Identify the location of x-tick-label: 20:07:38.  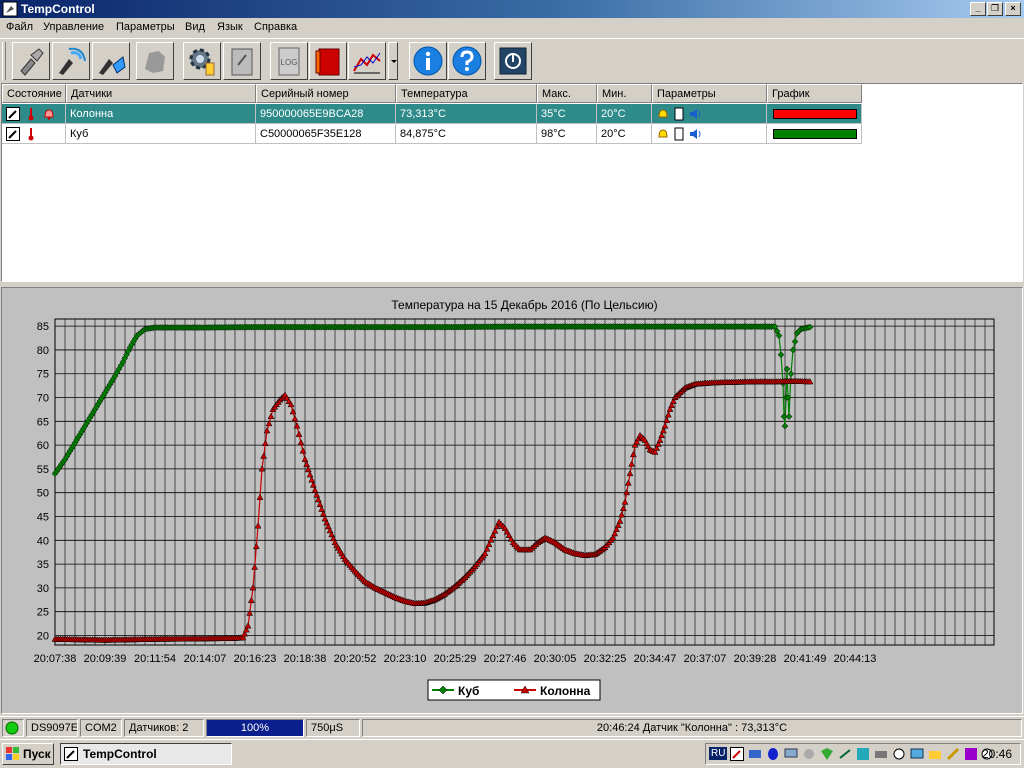
(55, 659).